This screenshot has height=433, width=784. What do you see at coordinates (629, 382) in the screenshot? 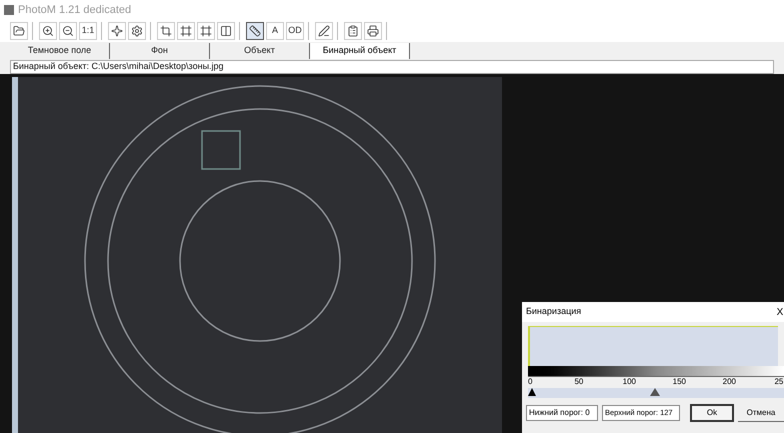
I see `scale-label: 100` at bounding box center [629, 382].